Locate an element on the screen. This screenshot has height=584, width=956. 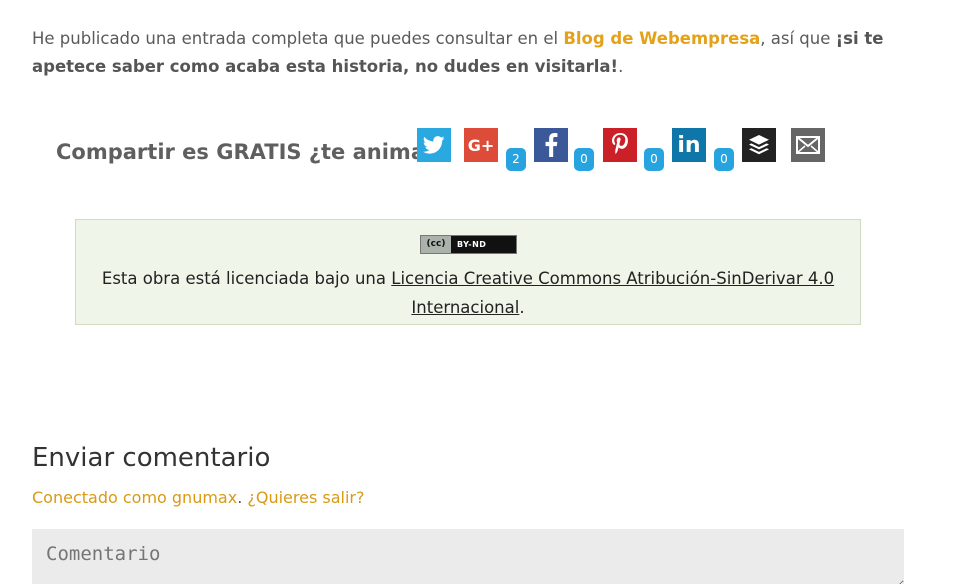
google-plus-count: 2 is located at coordinates (516, 159).